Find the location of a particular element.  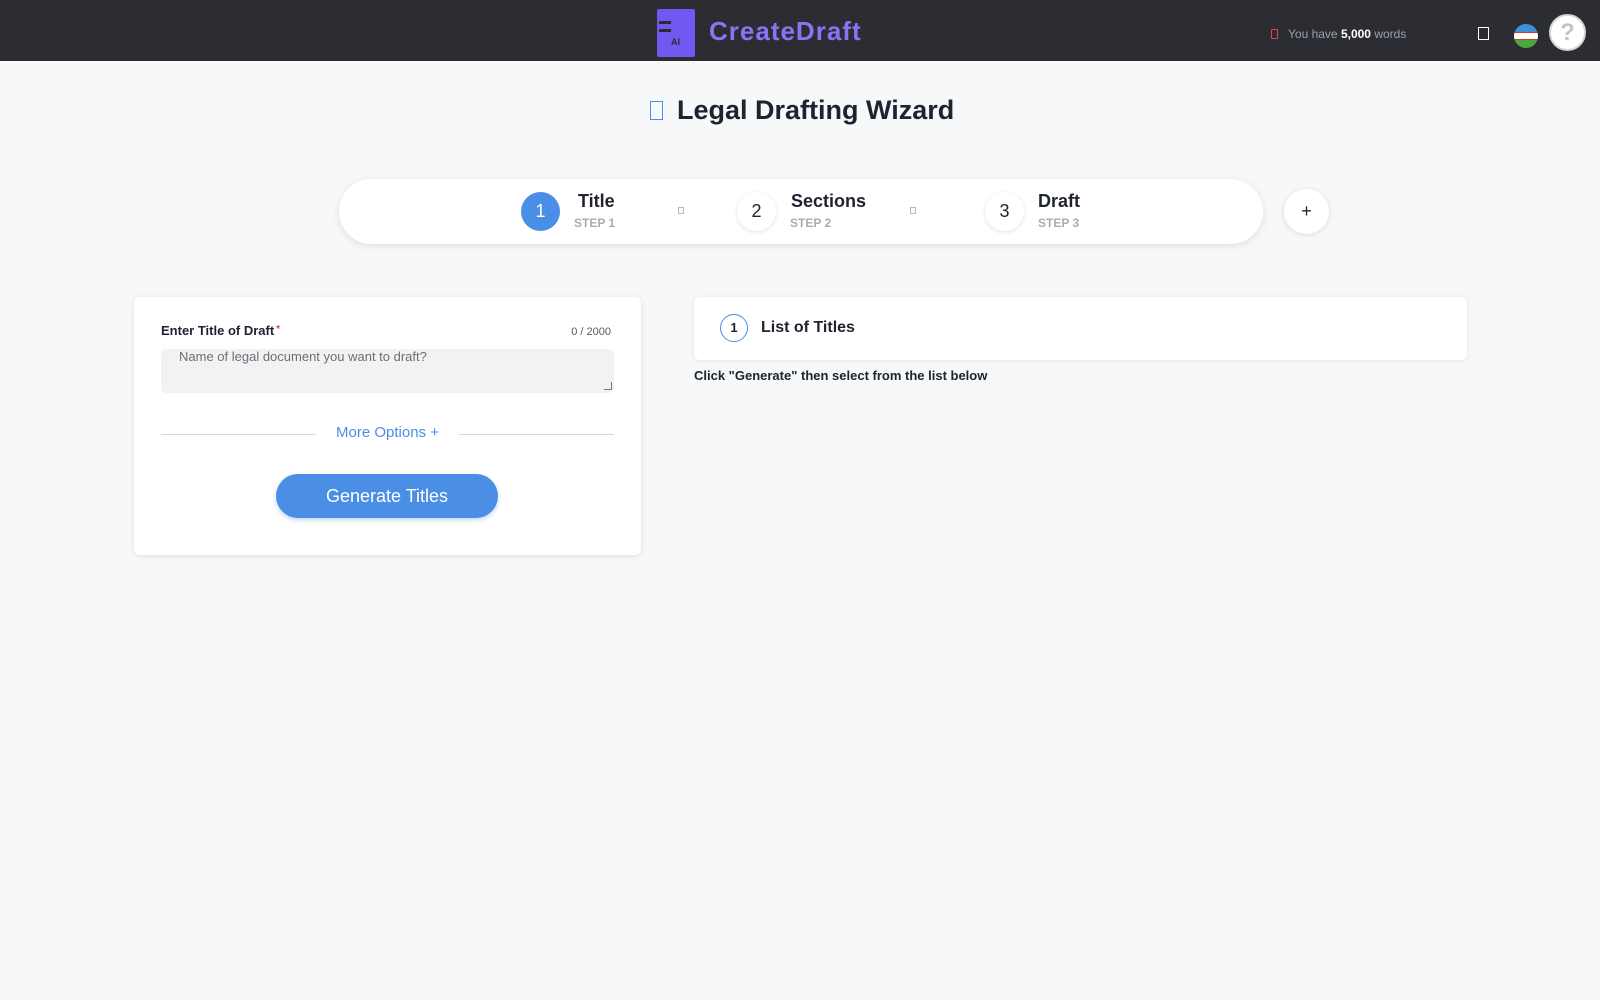

resize-handle-icon is located at coordinates (608, 386).